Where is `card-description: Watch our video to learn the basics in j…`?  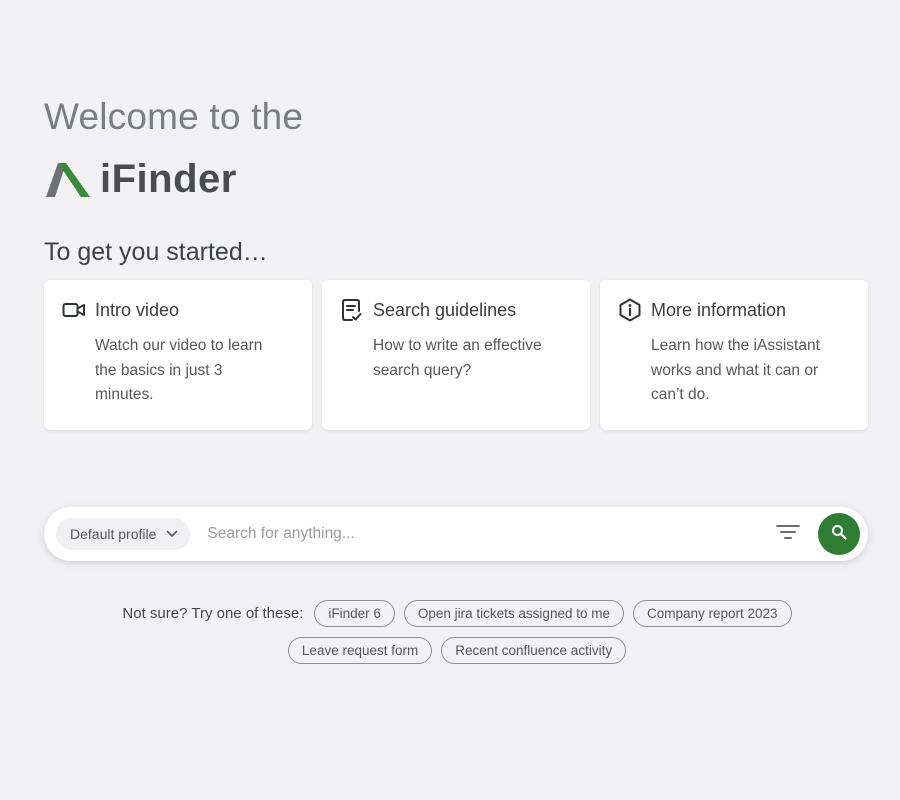
card-description: Watch our video to learn the basics in j… is located at coordinates (179, 370).